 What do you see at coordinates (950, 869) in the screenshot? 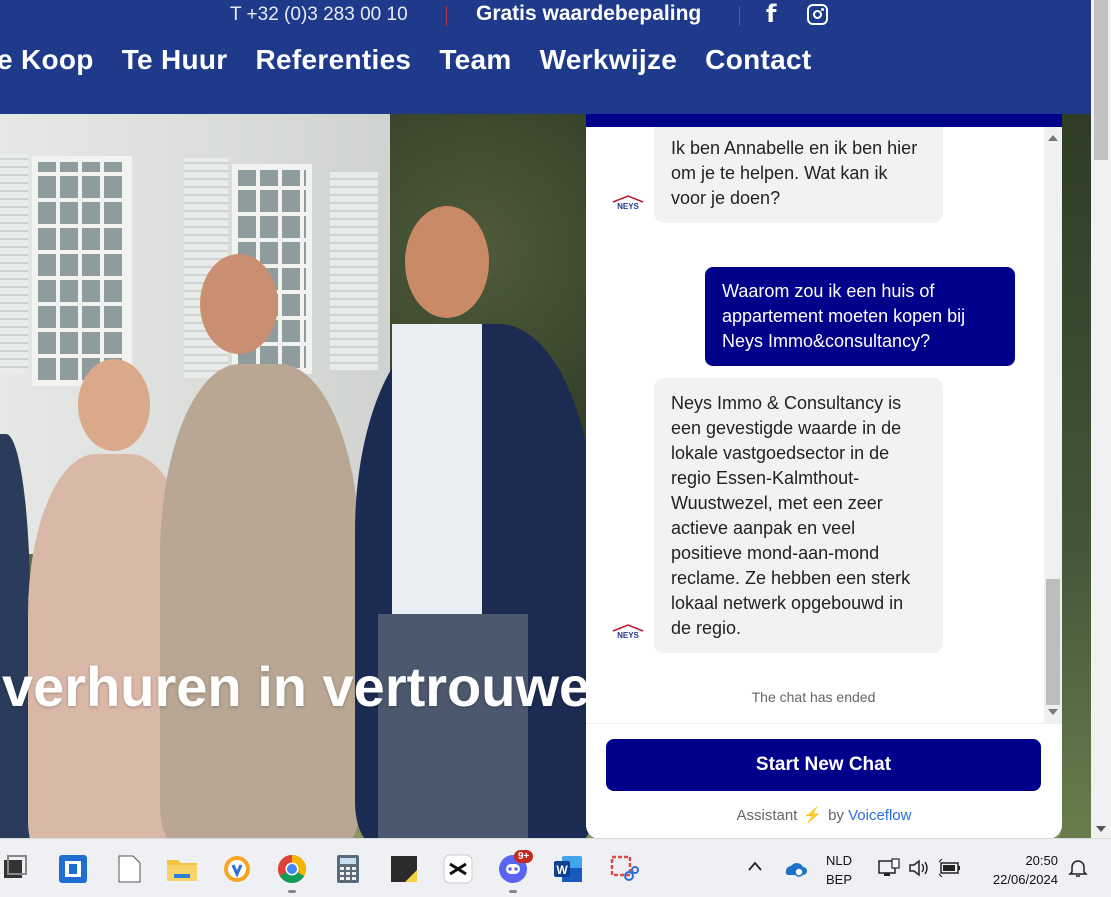
I see `battery-icon` at bounding box center [950, 869].